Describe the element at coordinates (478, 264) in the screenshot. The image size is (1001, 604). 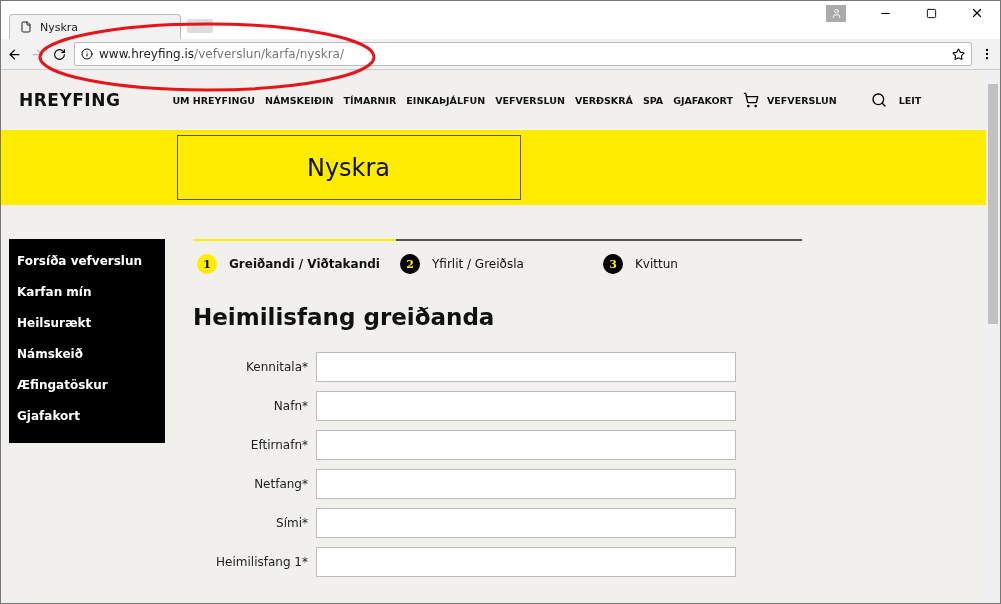
I see `step-label: Yfirlit / Greiðsla` at that location.